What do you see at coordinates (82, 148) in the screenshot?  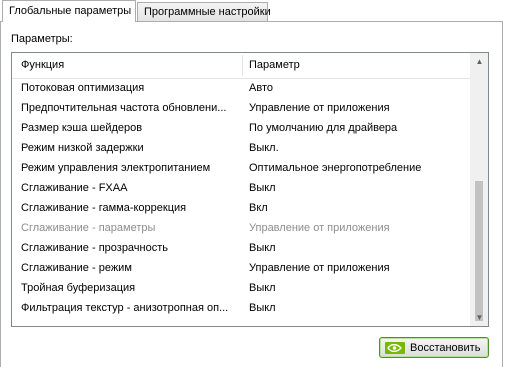 I see `feature-name: Режим низкой задержки` at bounding box center [82, 148].